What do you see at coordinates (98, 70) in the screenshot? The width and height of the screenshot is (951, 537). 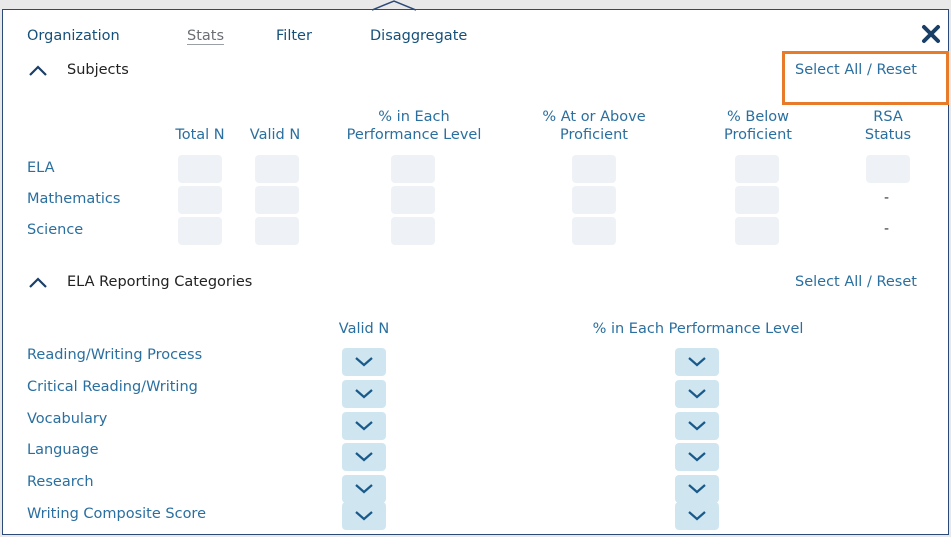 I see `subjects-section-title: Subjects` at bounding box center [98, 70].